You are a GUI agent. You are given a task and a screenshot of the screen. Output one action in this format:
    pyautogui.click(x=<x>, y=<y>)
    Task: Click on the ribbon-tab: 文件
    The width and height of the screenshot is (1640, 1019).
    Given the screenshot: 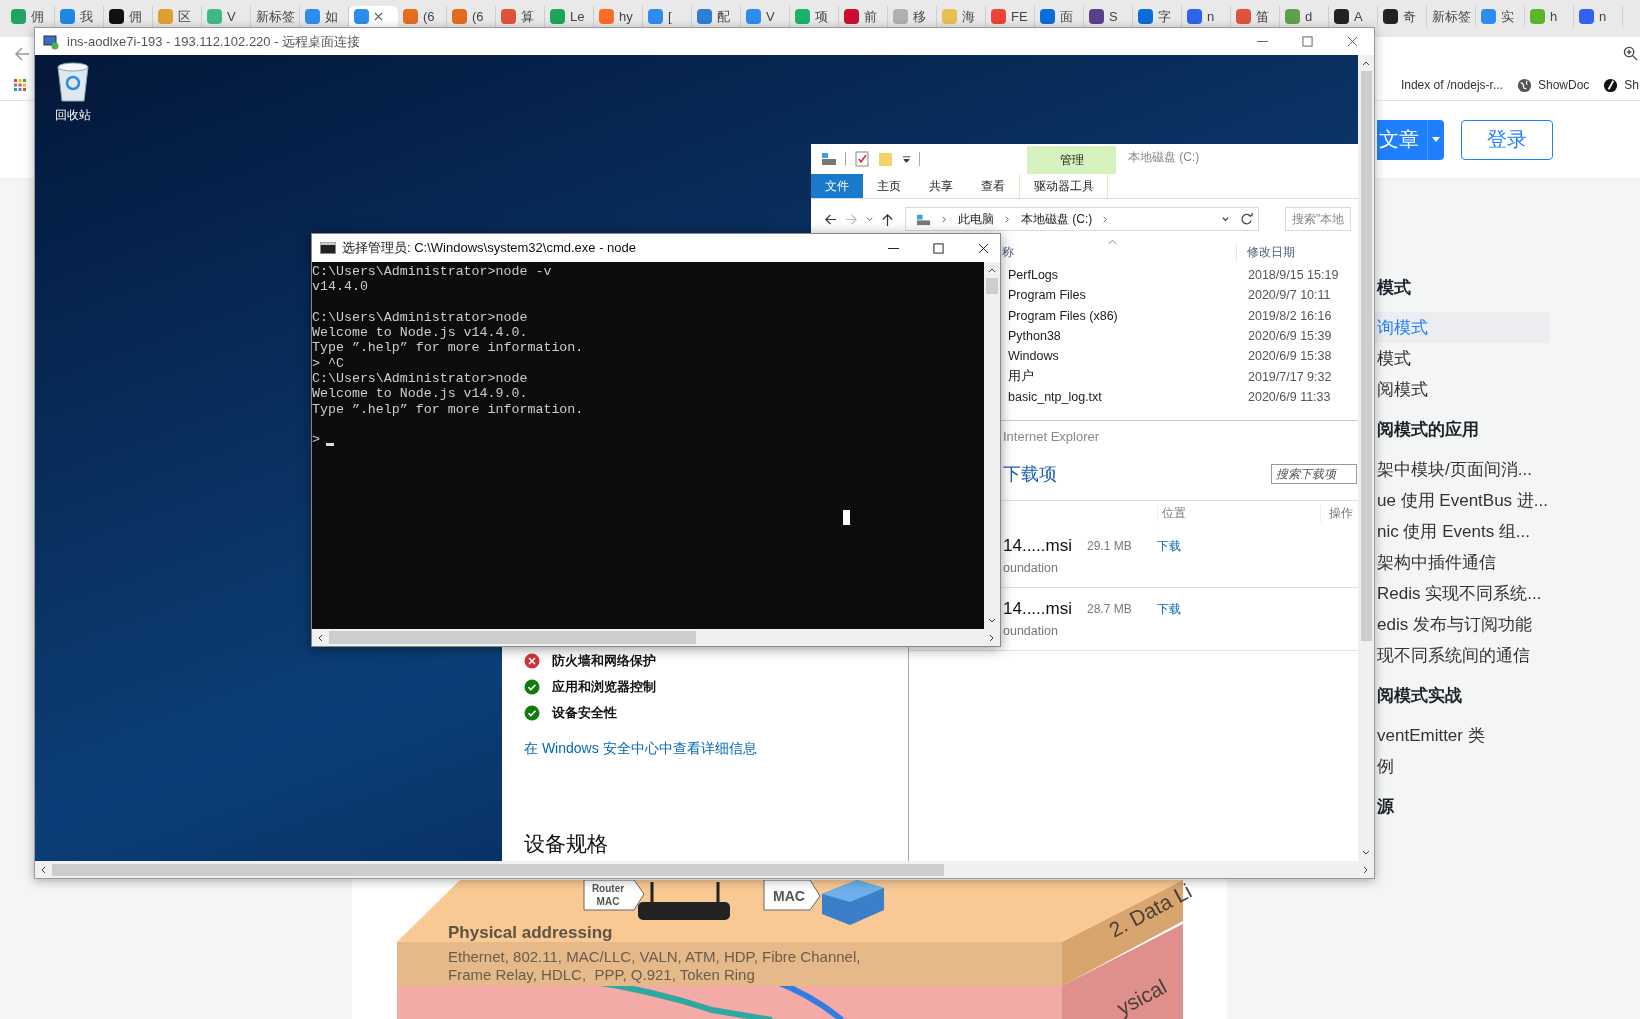 What is the action you would take?
    pyautogui.click(x=837, y=186)
    